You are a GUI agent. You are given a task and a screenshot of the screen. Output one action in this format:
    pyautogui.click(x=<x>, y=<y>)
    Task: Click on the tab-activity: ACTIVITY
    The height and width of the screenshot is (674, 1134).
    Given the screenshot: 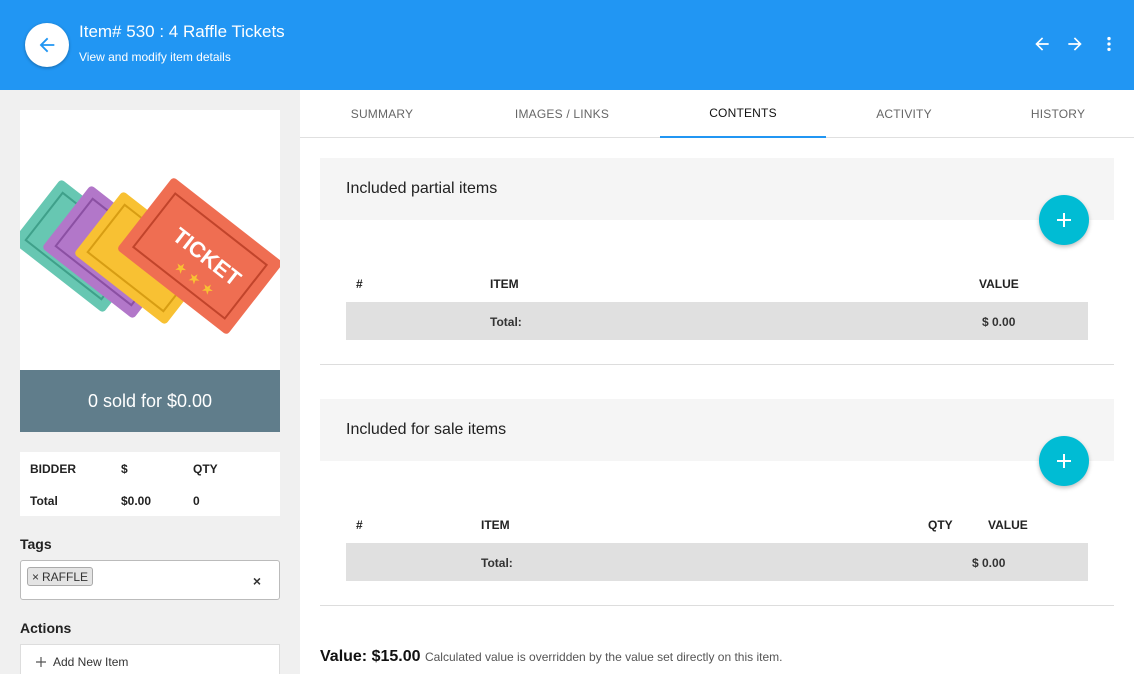 What is the action you would take?
    pyautogui.click(x=904, y=114)
    